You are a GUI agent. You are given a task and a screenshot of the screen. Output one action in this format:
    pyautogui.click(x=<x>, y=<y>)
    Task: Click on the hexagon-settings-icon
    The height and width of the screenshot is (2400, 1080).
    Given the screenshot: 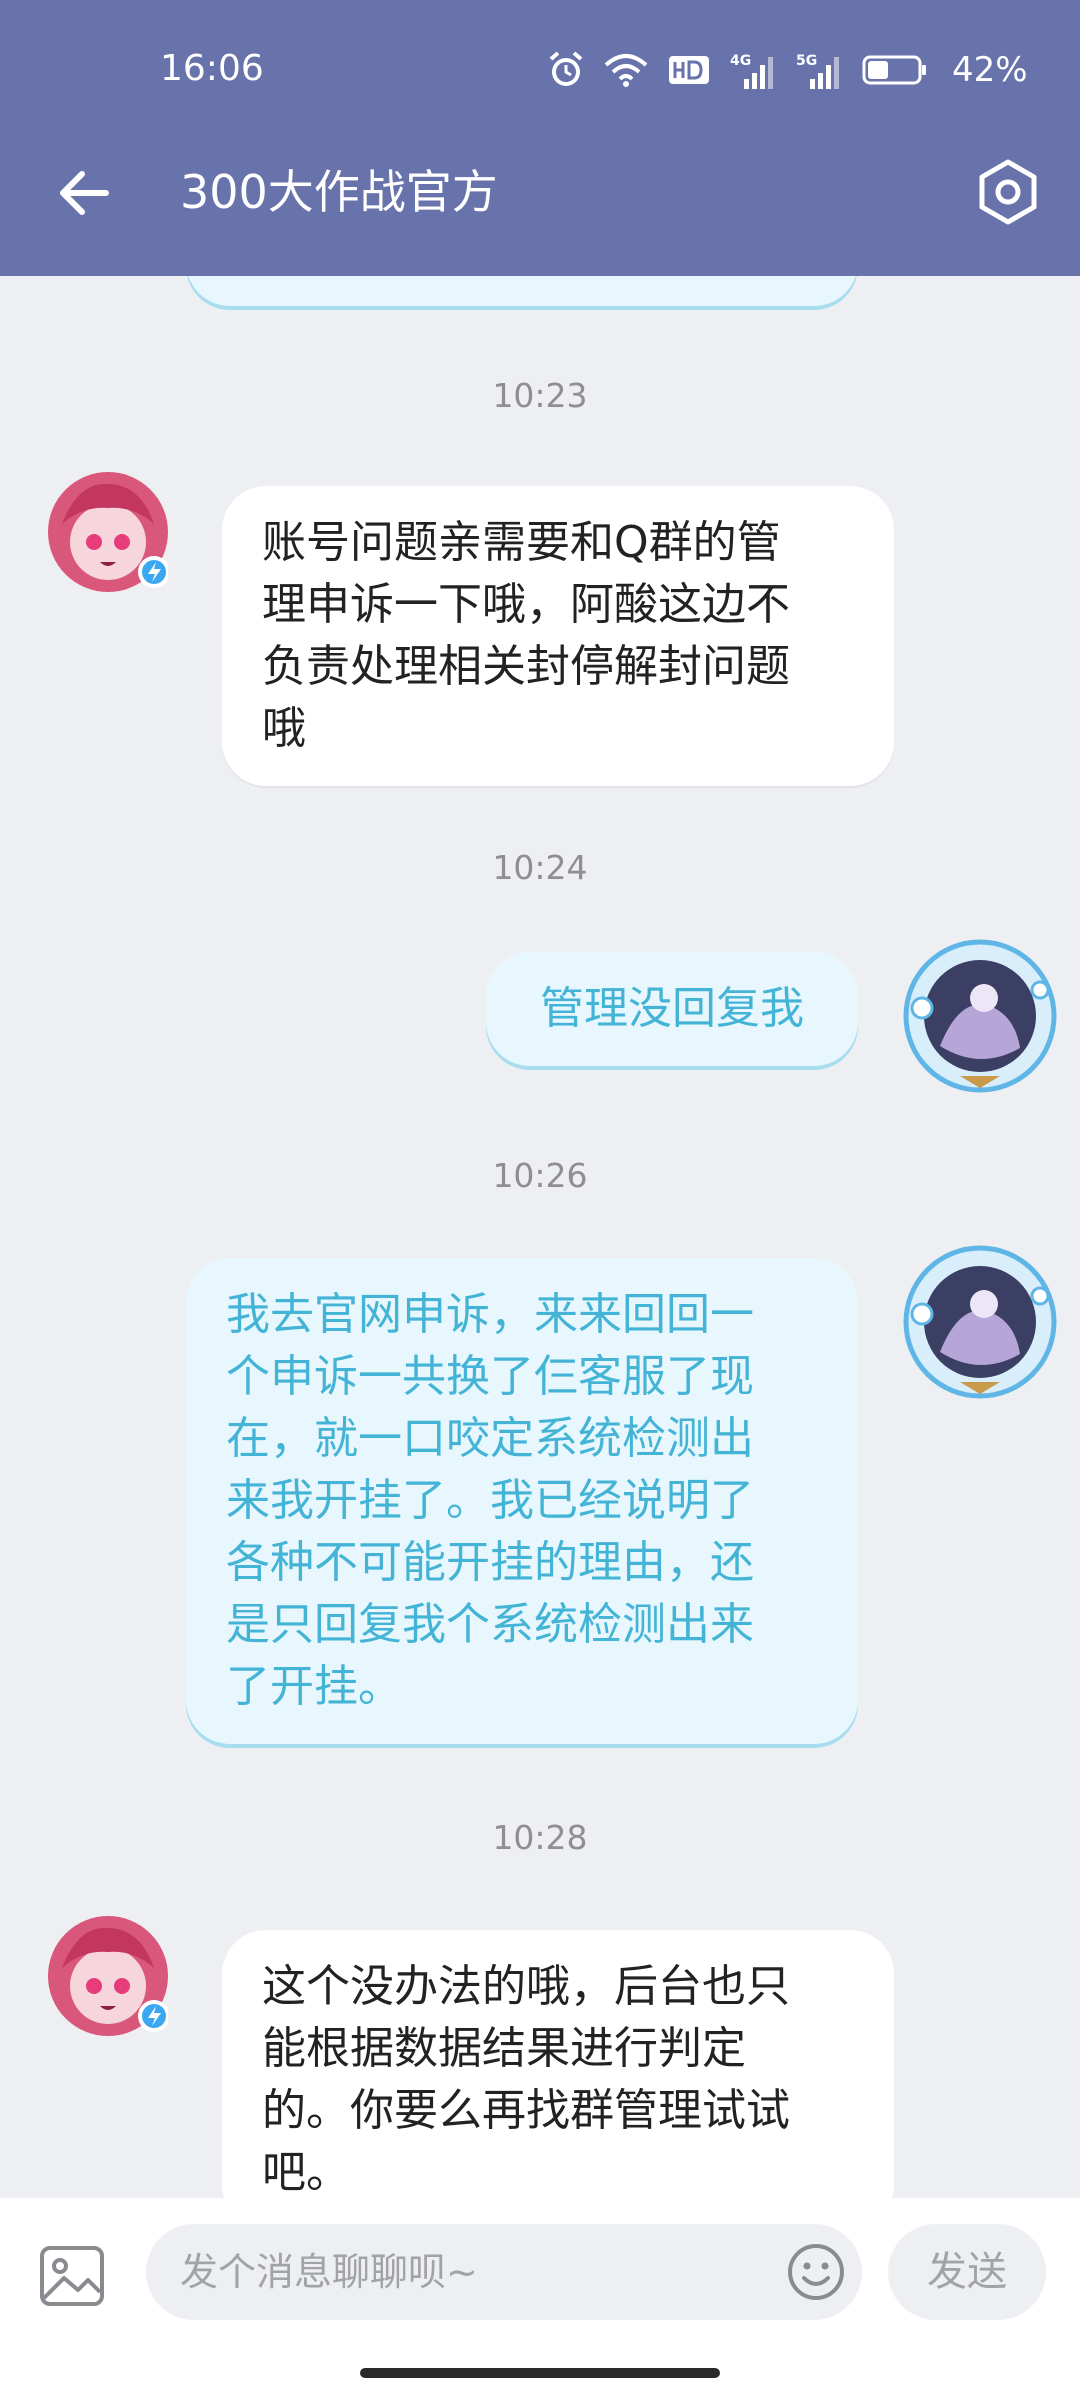 What is the action you would take?
    pyautogui.click(x=1008, y=192)
    